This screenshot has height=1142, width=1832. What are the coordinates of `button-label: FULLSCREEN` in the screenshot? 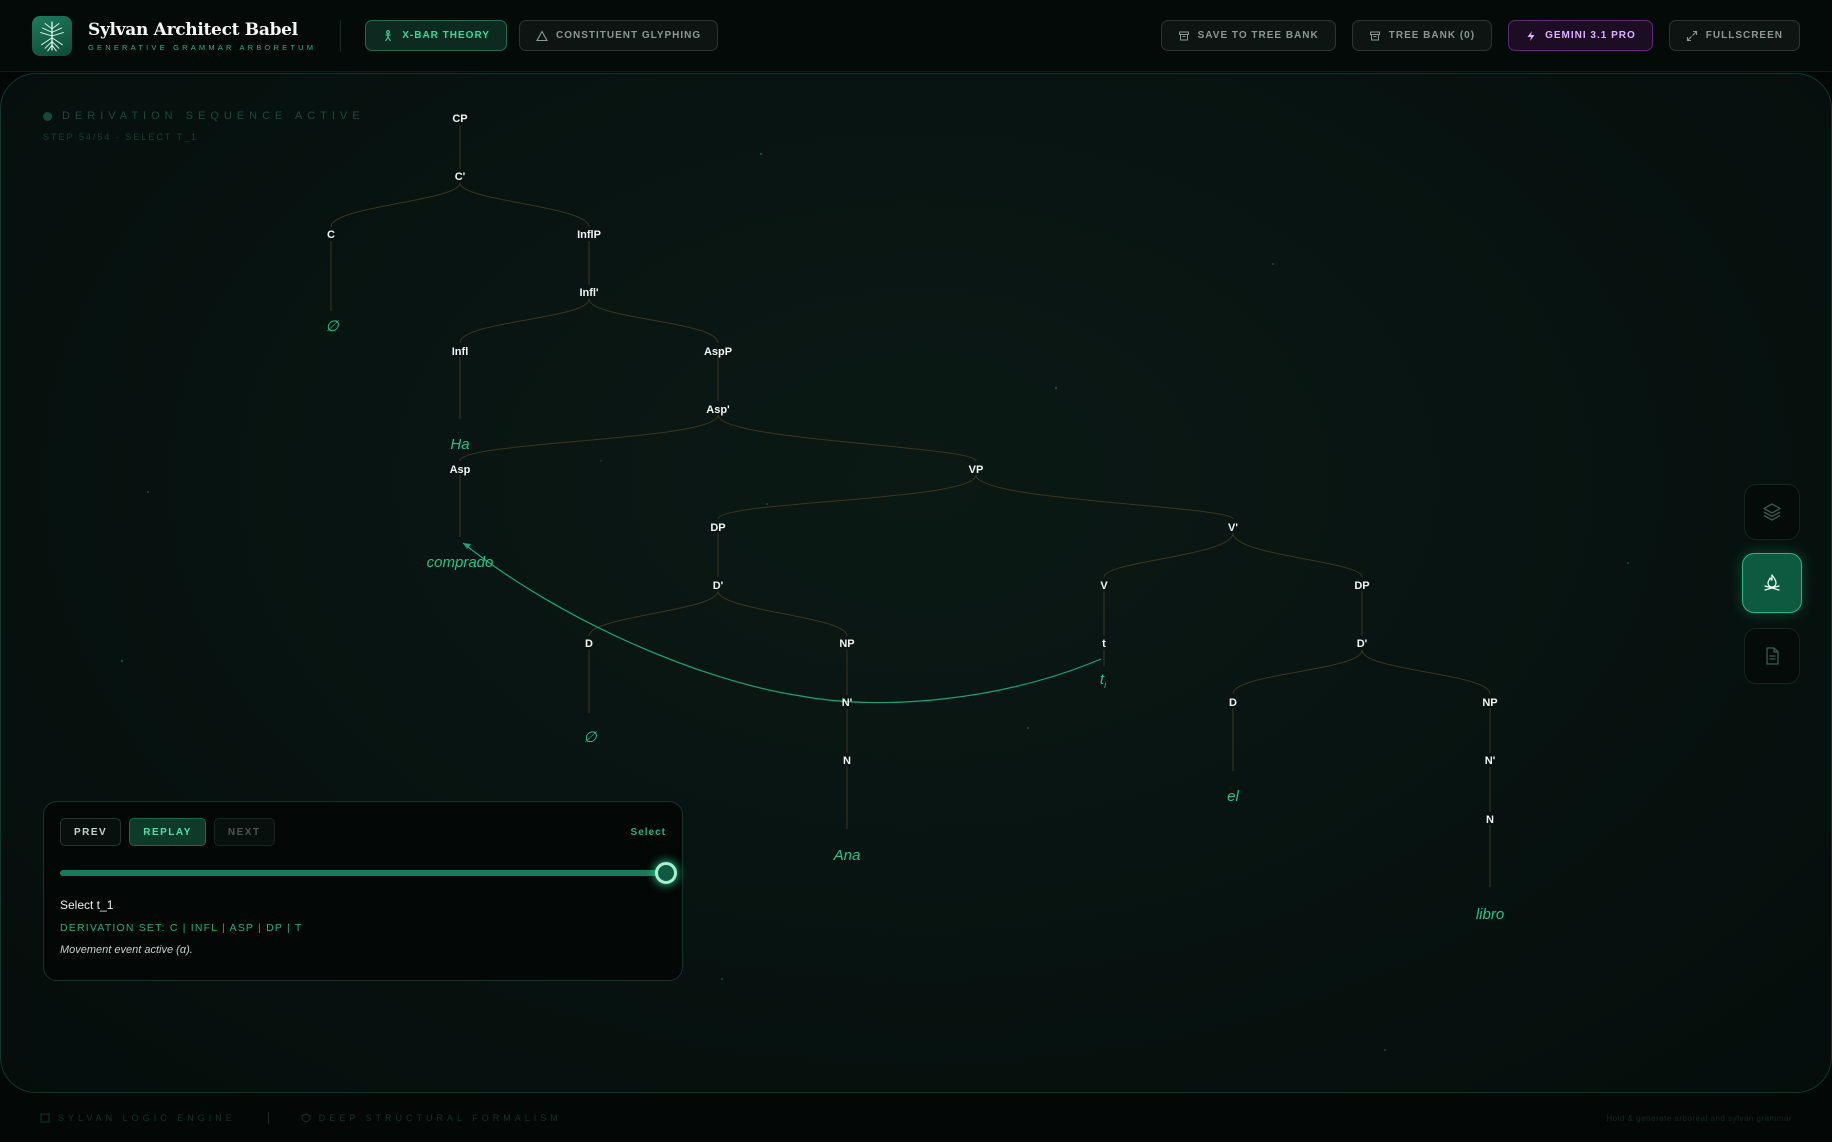 It's located at (1744, 35).